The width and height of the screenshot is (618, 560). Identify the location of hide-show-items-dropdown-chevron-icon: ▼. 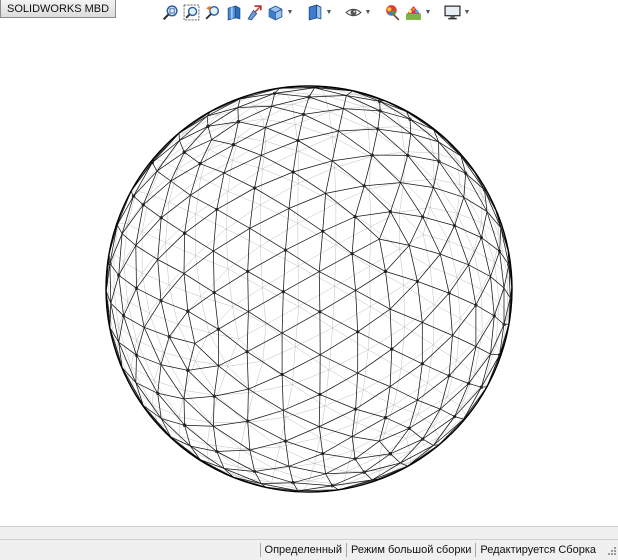
(368, 12).